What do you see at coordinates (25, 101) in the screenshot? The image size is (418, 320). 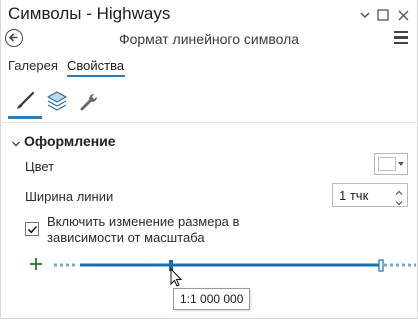 I see `brush-icon` at bounding box center [25, 101].